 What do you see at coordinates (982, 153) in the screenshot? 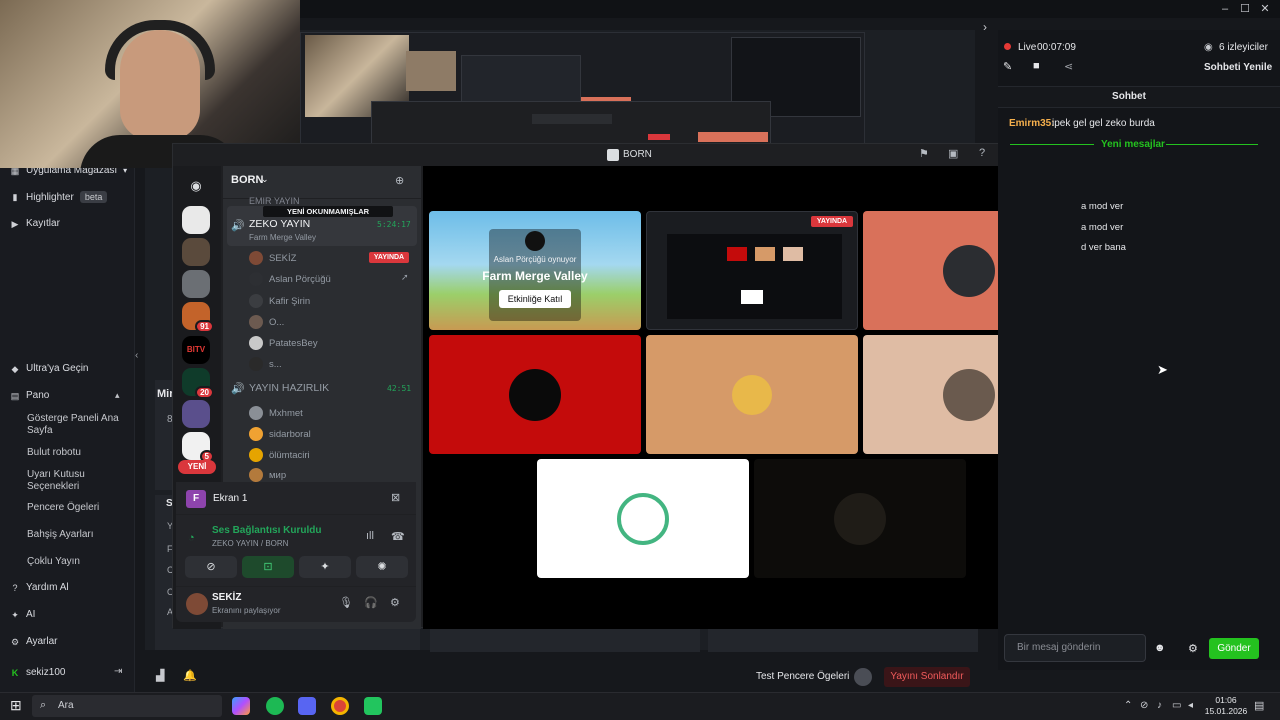
I see `help-icon: ?` at bounding box center [982, 153].